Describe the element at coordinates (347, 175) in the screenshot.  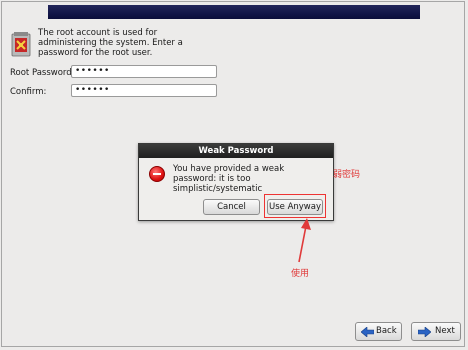
I see `weak-password-annotation: 弱密码` at that location.